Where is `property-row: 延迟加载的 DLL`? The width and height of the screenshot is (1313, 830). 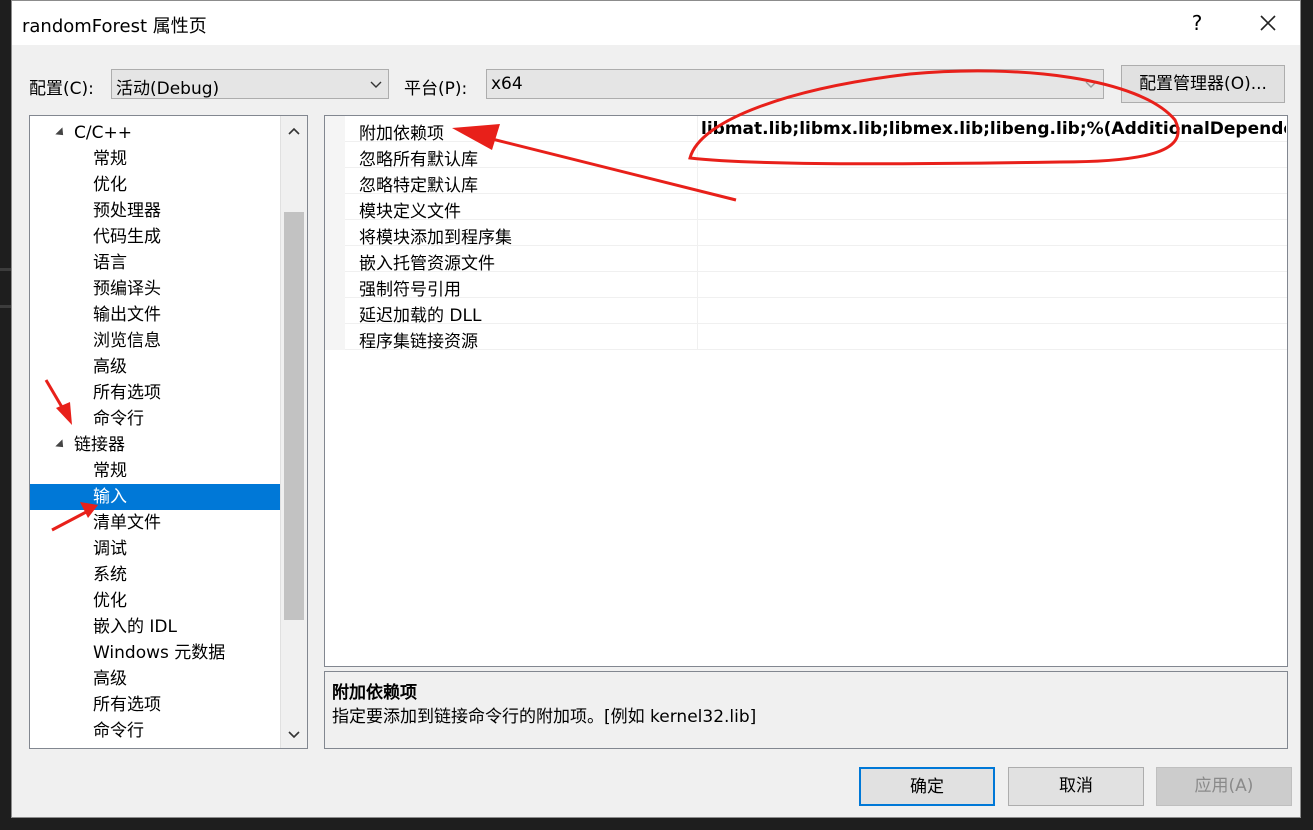
property-row: 延迟加载的 DLL is located at coordinates (806, 312).